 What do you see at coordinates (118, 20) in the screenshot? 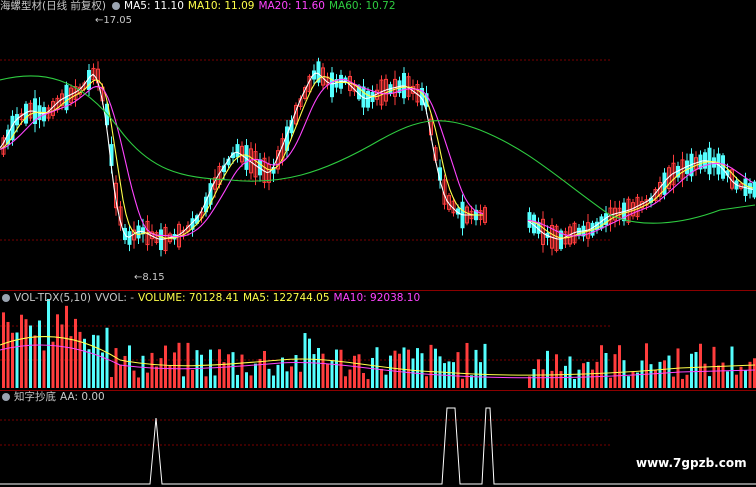
I see `high-price-value: 17.05` at bounding box center [118, 20].